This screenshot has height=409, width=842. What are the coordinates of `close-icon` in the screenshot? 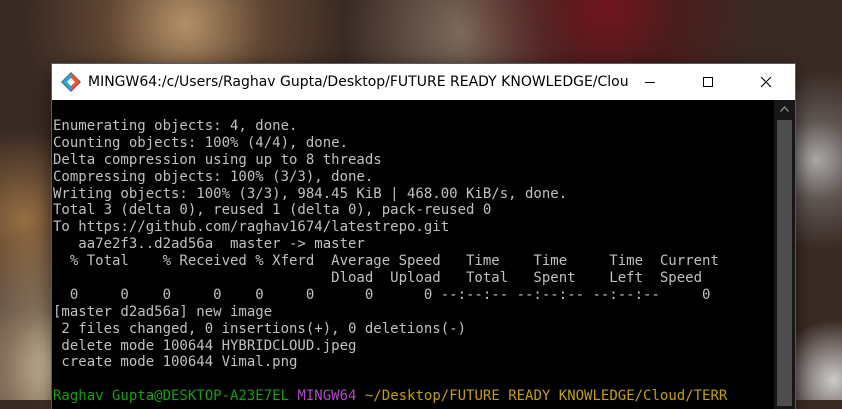 It's located at (766, 82).